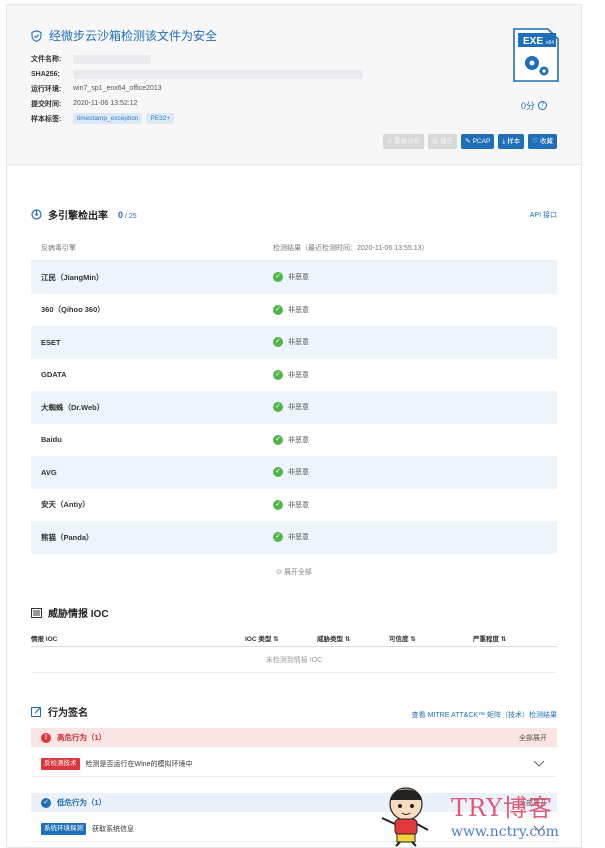 The width and height of the screenshot is (605, 848). I want to click on sample-tag: timestamp_exception, so click(108, 119).